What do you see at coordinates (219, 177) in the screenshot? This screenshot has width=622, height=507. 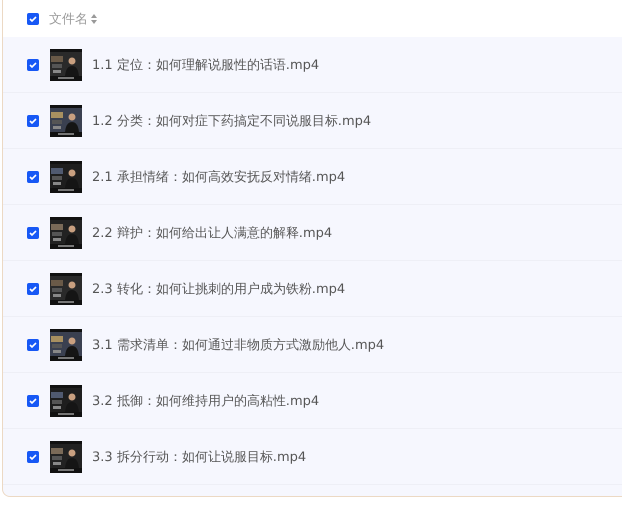 I see `file-name: 2.1 承担情绪：如何高效安抚反对情绪.mp4` at bounding box center [219, 177].